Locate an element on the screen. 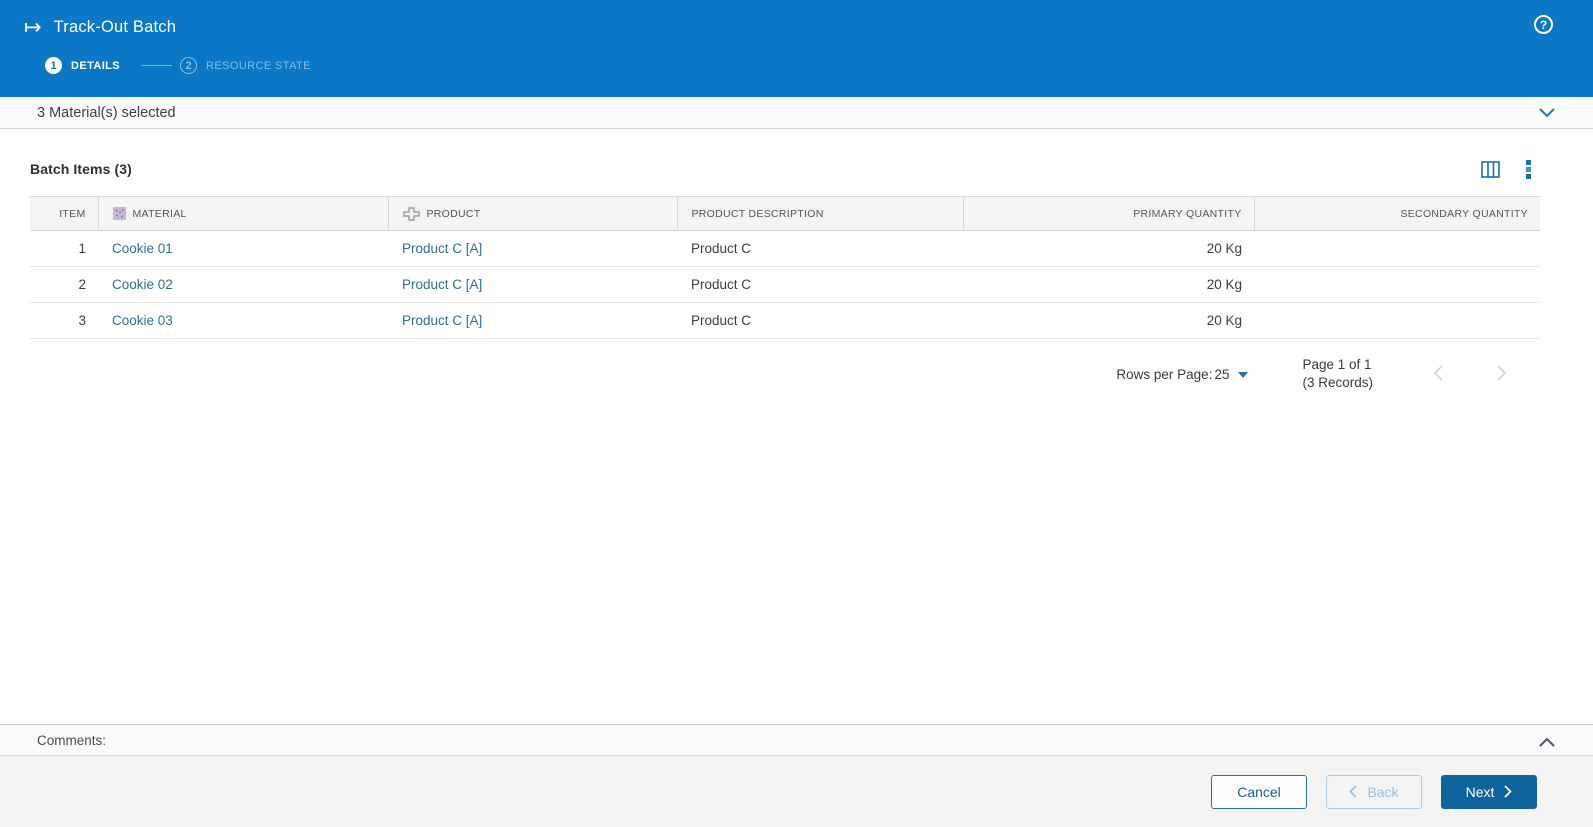 Image resolution: width=1593 pixels, height=827 pixels. rows-per-page-dropdown: Rows per Page: 25 is located at coordinates (1182, 374).